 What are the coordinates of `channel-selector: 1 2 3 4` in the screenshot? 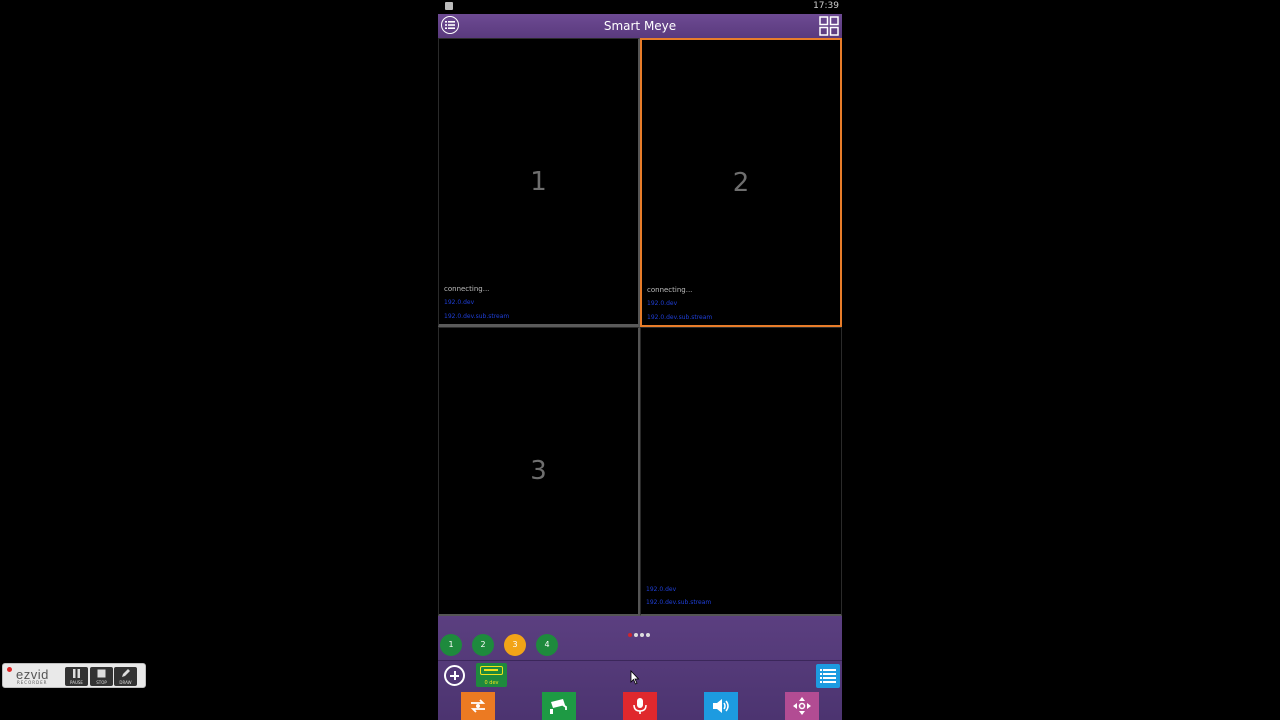 It's located at (640, 646).